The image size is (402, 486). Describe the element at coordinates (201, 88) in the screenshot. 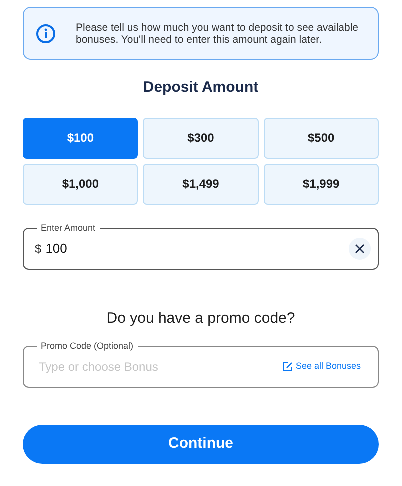

I see `section-title: Deposit Amount` at that location.